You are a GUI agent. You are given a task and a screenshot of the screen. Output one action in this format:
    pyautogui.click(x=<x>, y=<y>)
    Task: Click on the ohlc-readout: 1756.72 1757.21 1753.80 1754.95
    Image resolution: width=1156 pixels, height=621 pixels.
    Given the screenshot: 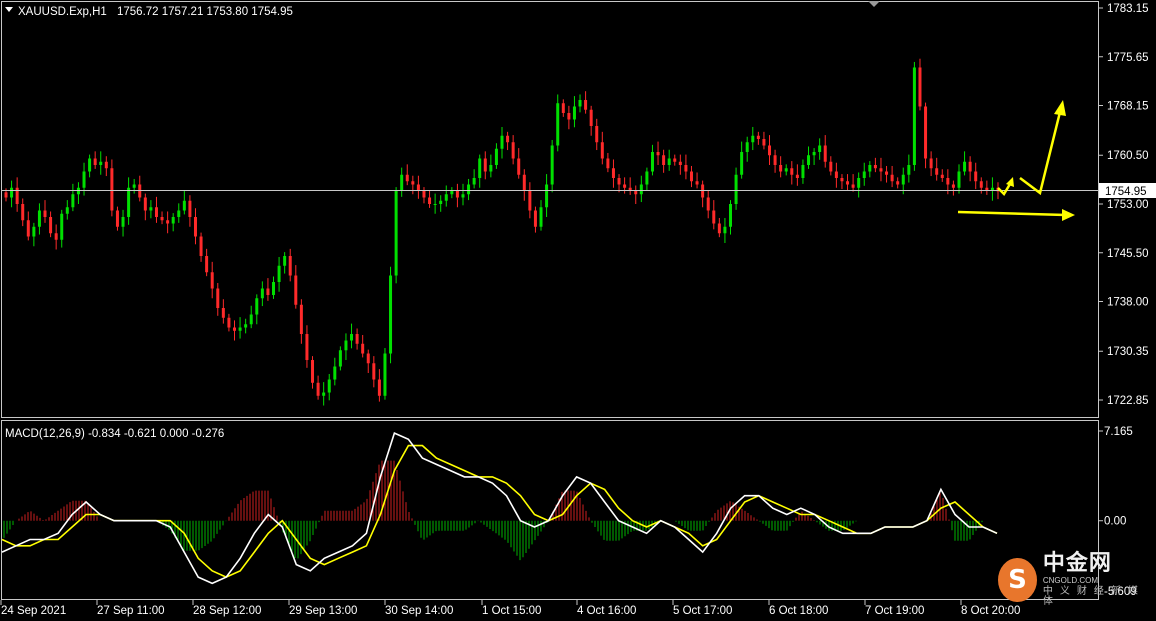 What is the action you would take?
    pyautogui.click(x=205, y=12)
    